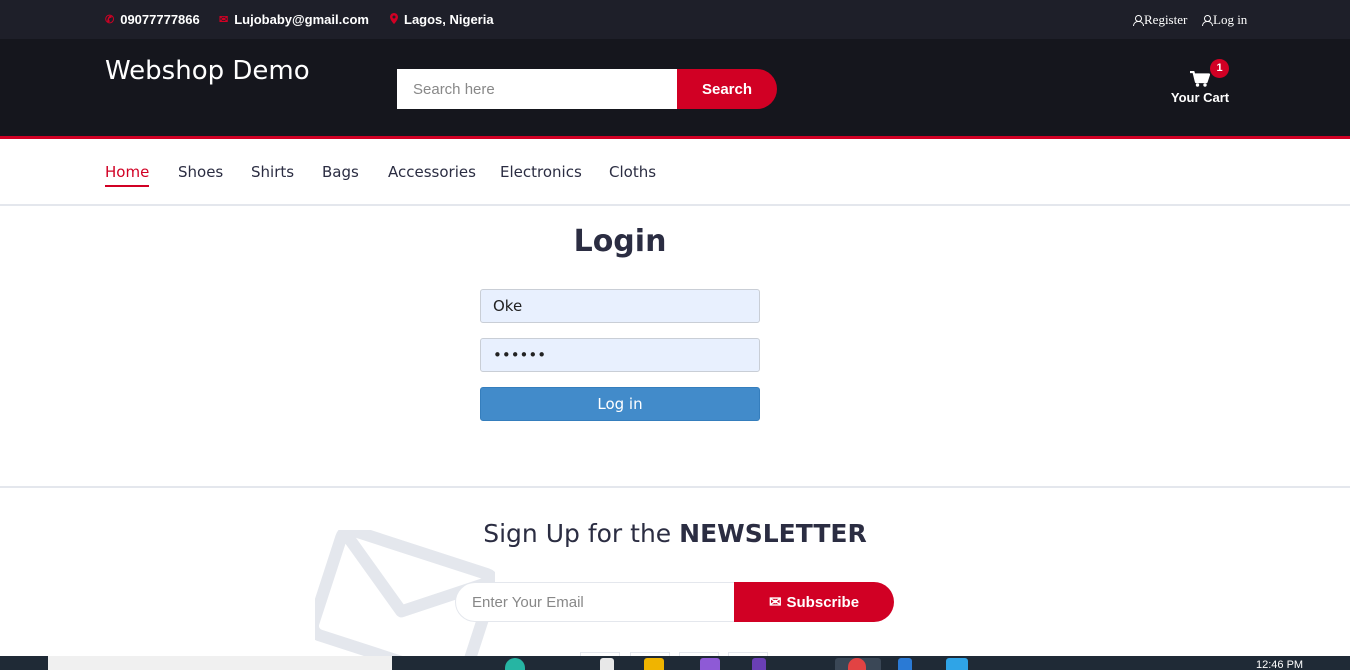 The width and height of the screenshot is (1350, 670). Describe the element at coordinates (773, 533) in the screenshot. I see `newsletter-title-bold: NEWSLETTER` at that location.